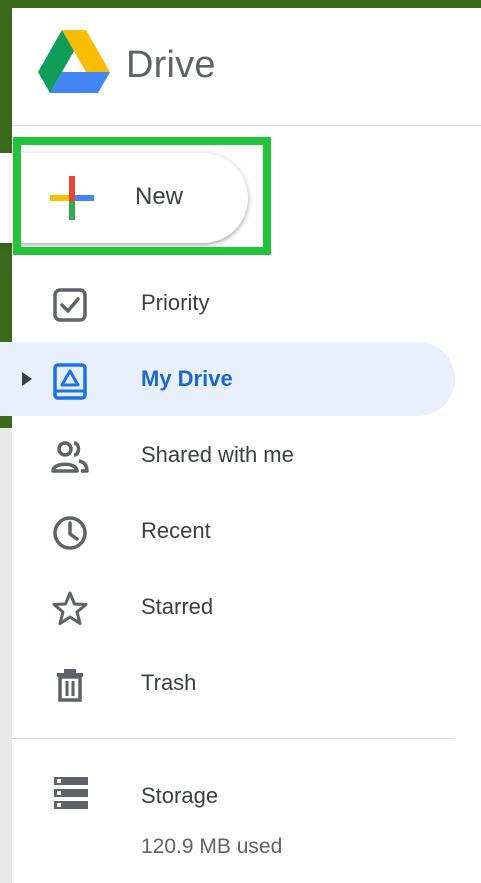  I want to click on sidebar-item-my-drive: My Drive, so click(227, 379).